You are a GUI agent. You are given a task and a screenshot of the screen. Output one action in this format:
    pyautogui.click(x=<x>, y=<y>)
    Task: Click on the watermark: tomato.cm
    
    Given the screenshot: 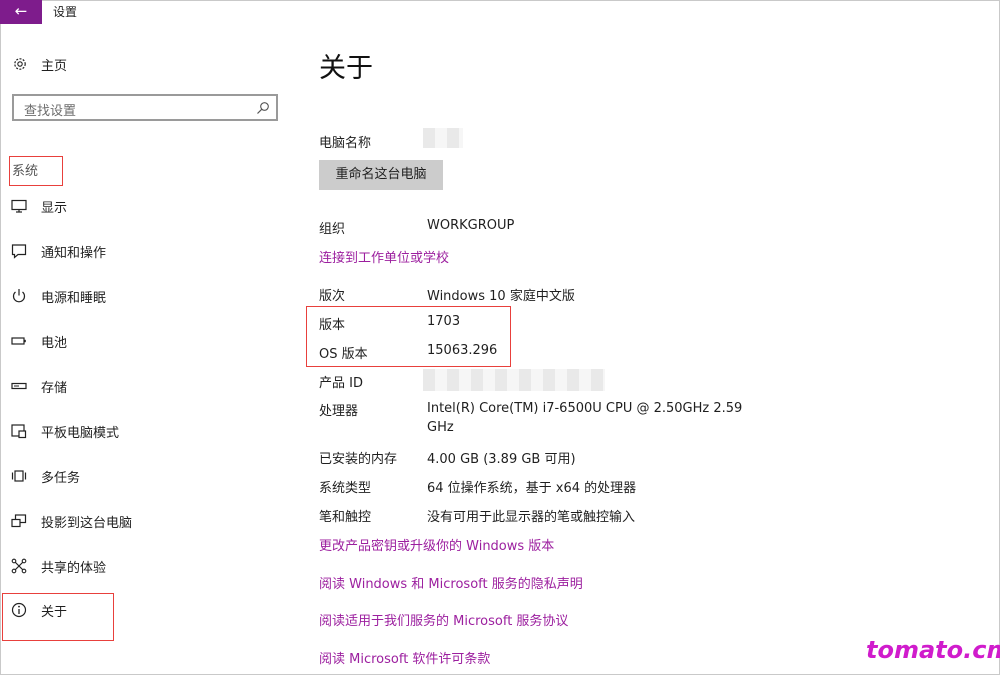 What is the action you would take?
    pyautogui.click(x=933, y=650)
    